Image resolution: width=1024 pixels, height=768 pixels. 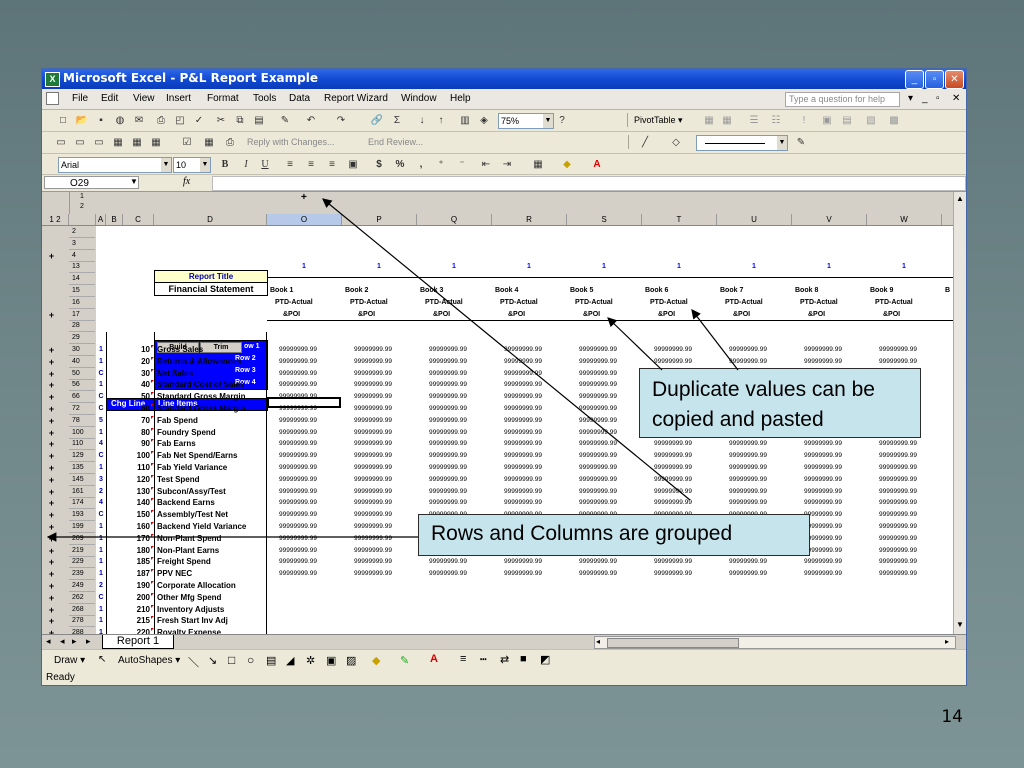 What do you see at coordinates (952, 717) in the screenshot?
I see `slide-number: 14` at bounding box center [952, 717].